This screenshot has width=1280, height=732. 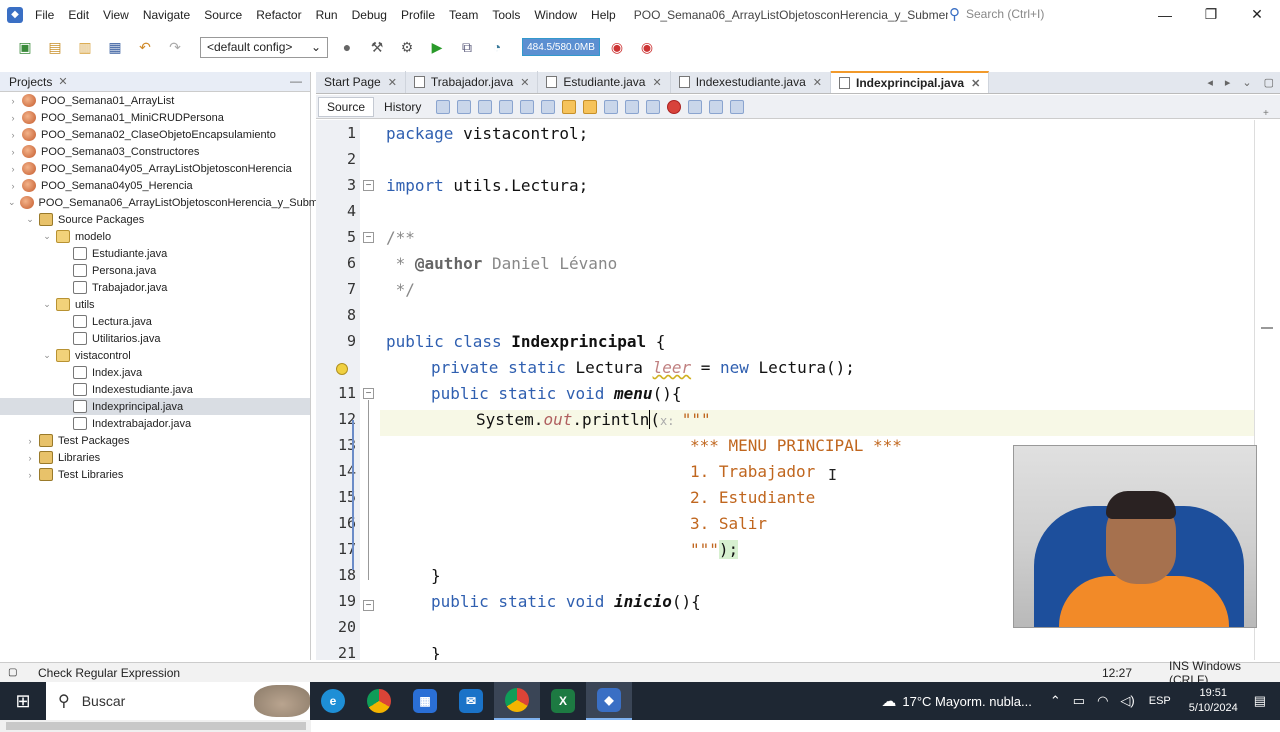 What do you see at coordinates (23, 701) in the screenshot?
I see `windows-start-icon: ⊞` at bounding box center [23, 701].